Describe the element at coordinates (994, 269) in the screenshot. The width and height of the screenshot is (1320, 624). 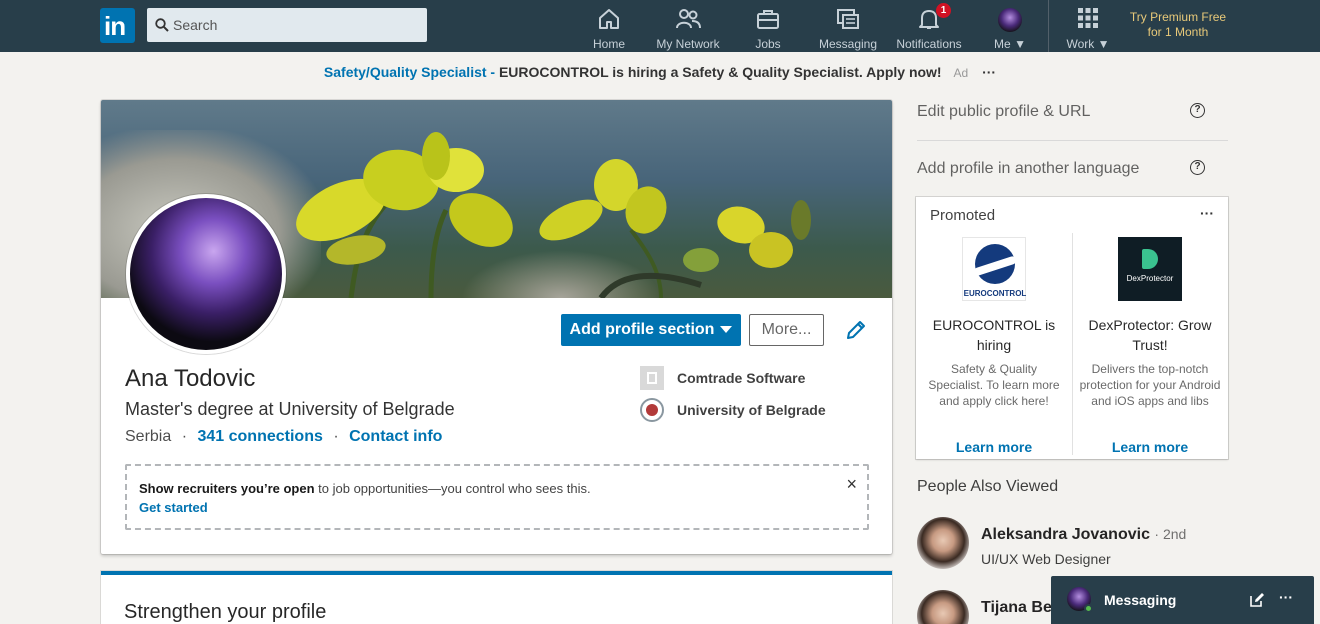
I see `eurocontrol-logo: EUROCONTROL` at that location.